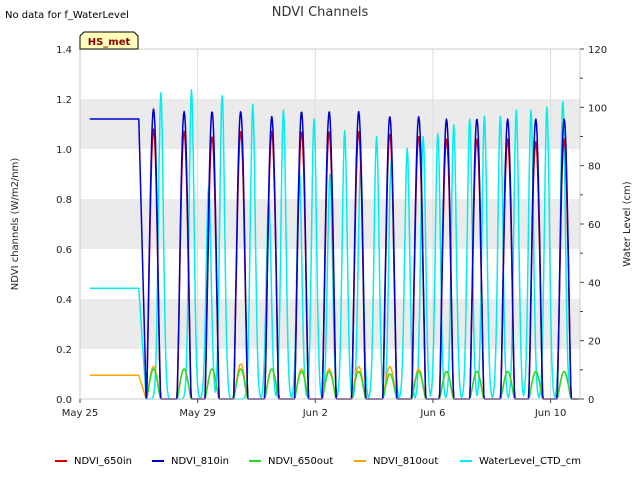 This screenshot has width=640, height=480. Describe the element at coordinates (315, 413) in the screenshot. I see `x-tick-label: Jun 2` at that location.